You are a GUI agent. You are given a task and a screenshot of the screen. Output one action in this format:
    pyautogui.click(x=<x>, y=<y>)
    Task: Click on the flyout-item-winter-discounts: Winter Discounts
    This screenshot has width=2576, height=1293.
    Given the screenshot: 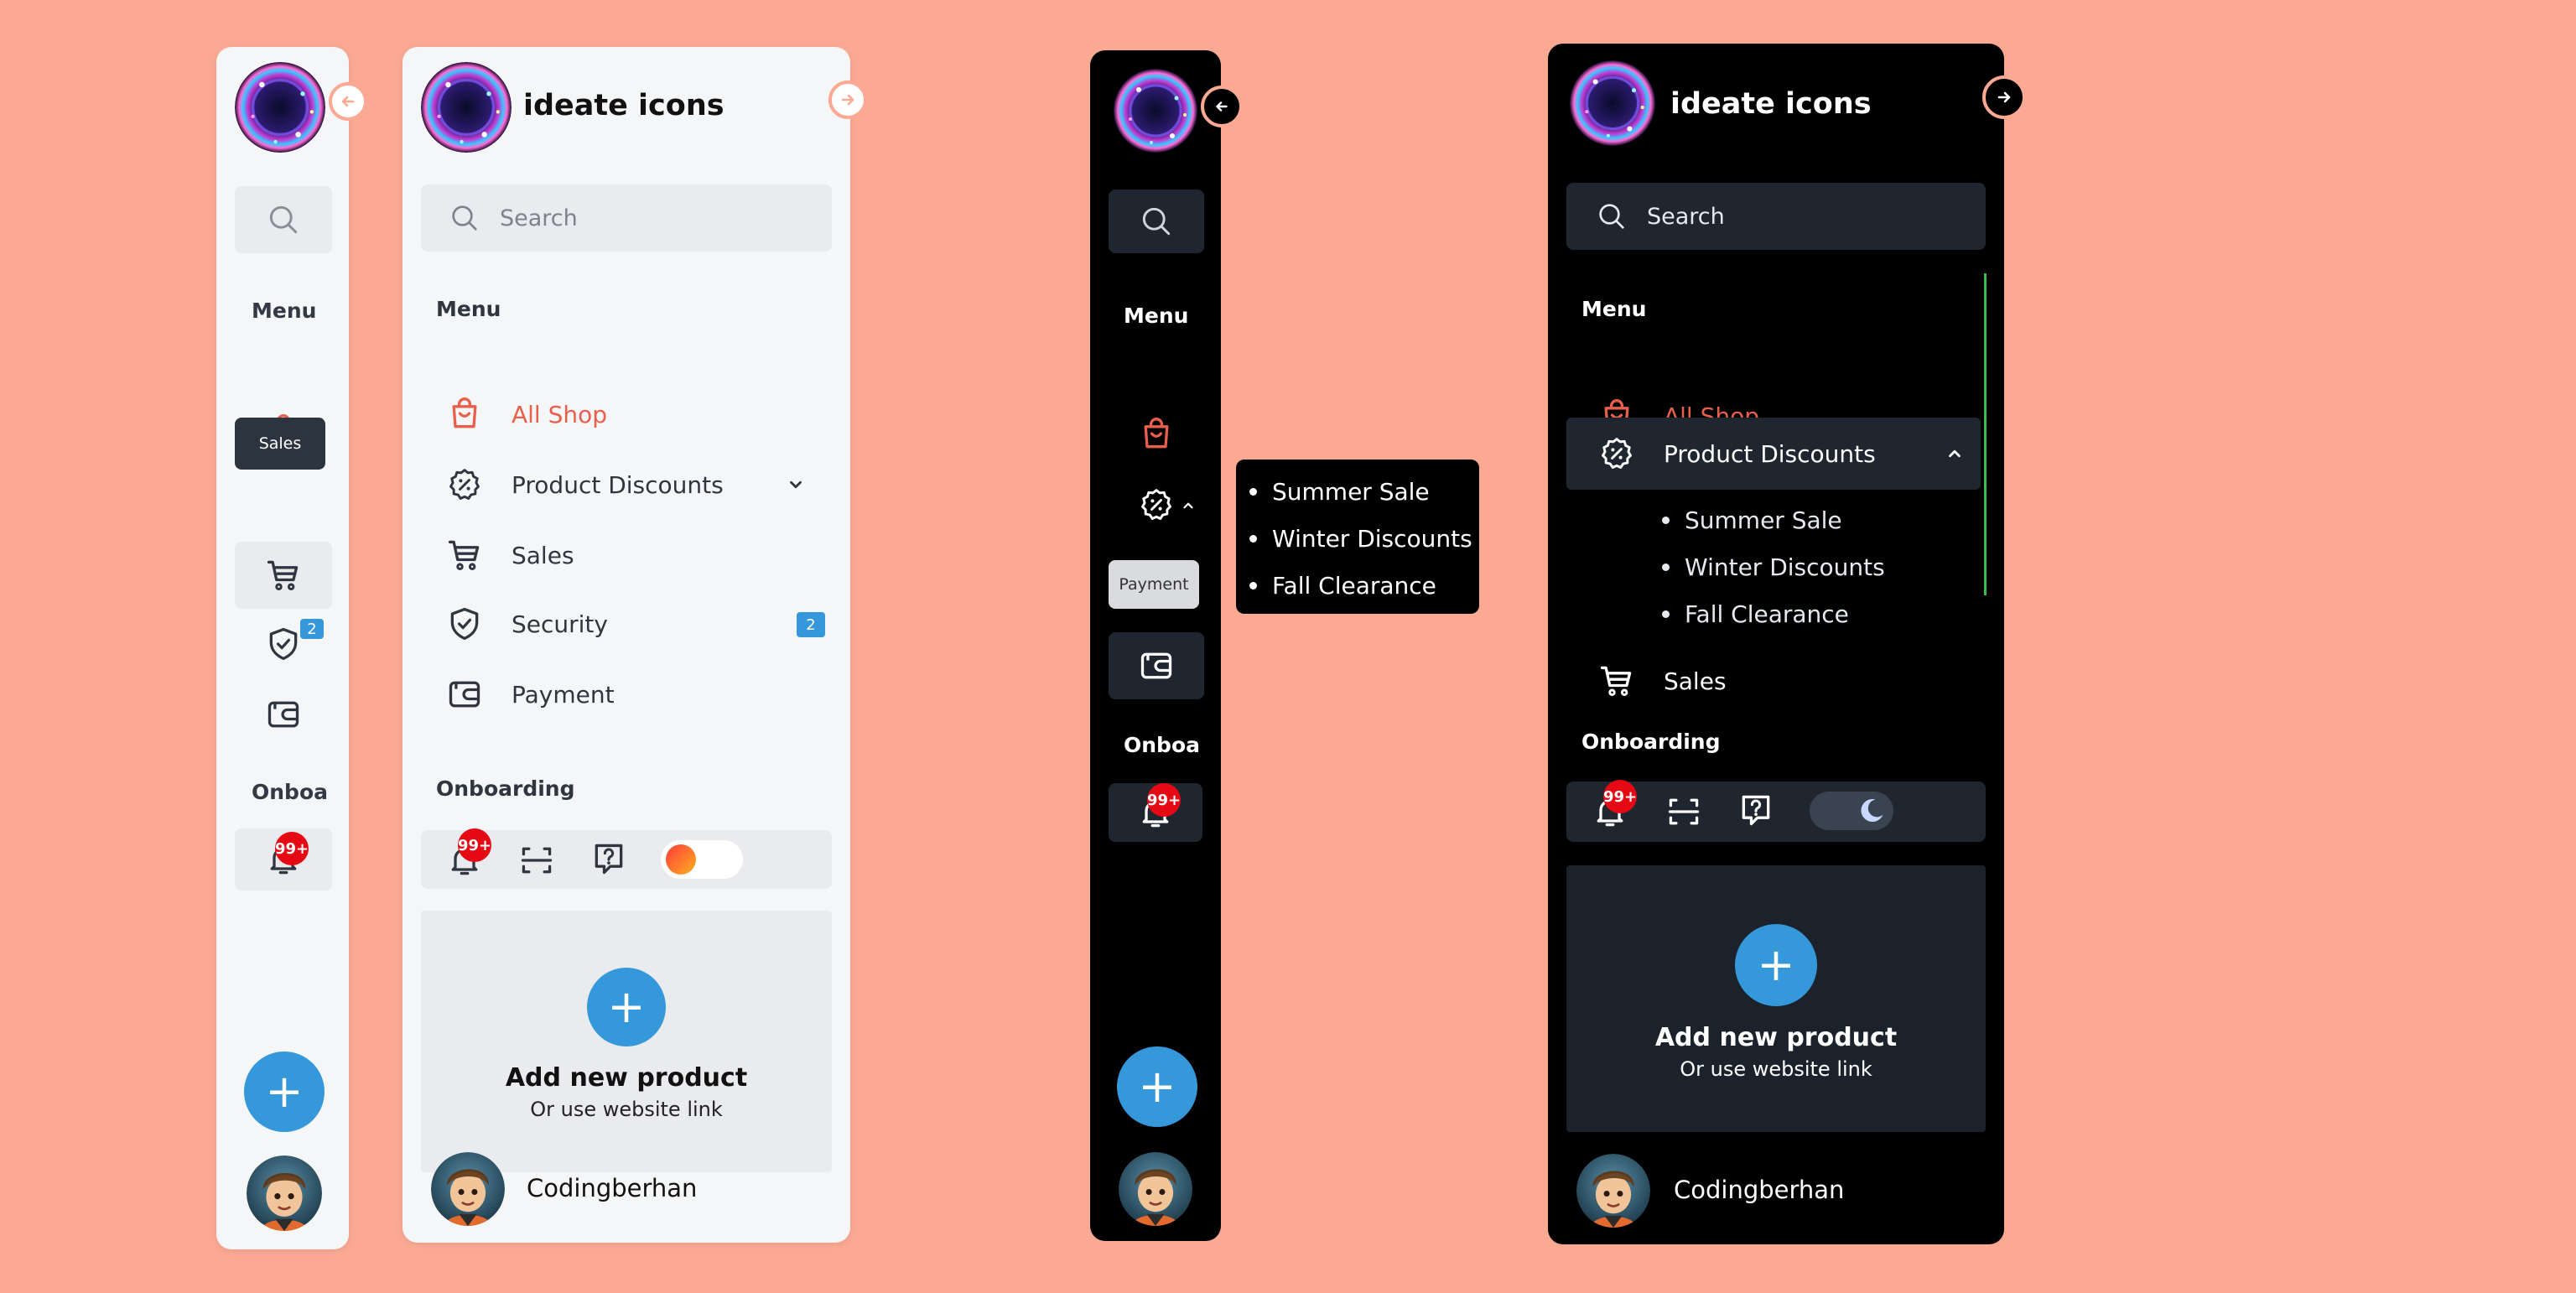 What is the action you would take?
    pyautogui.click(x=1360, y=539)
    